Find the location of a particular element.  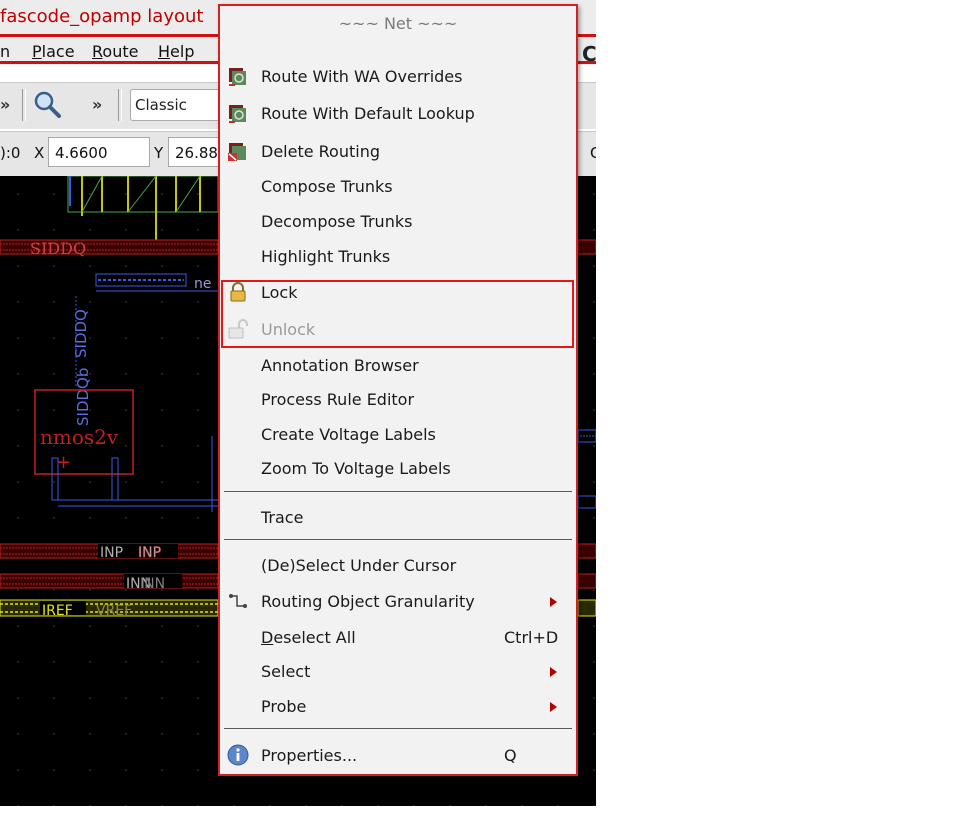

right-edge-geometry is located at coordinates (586, 428).